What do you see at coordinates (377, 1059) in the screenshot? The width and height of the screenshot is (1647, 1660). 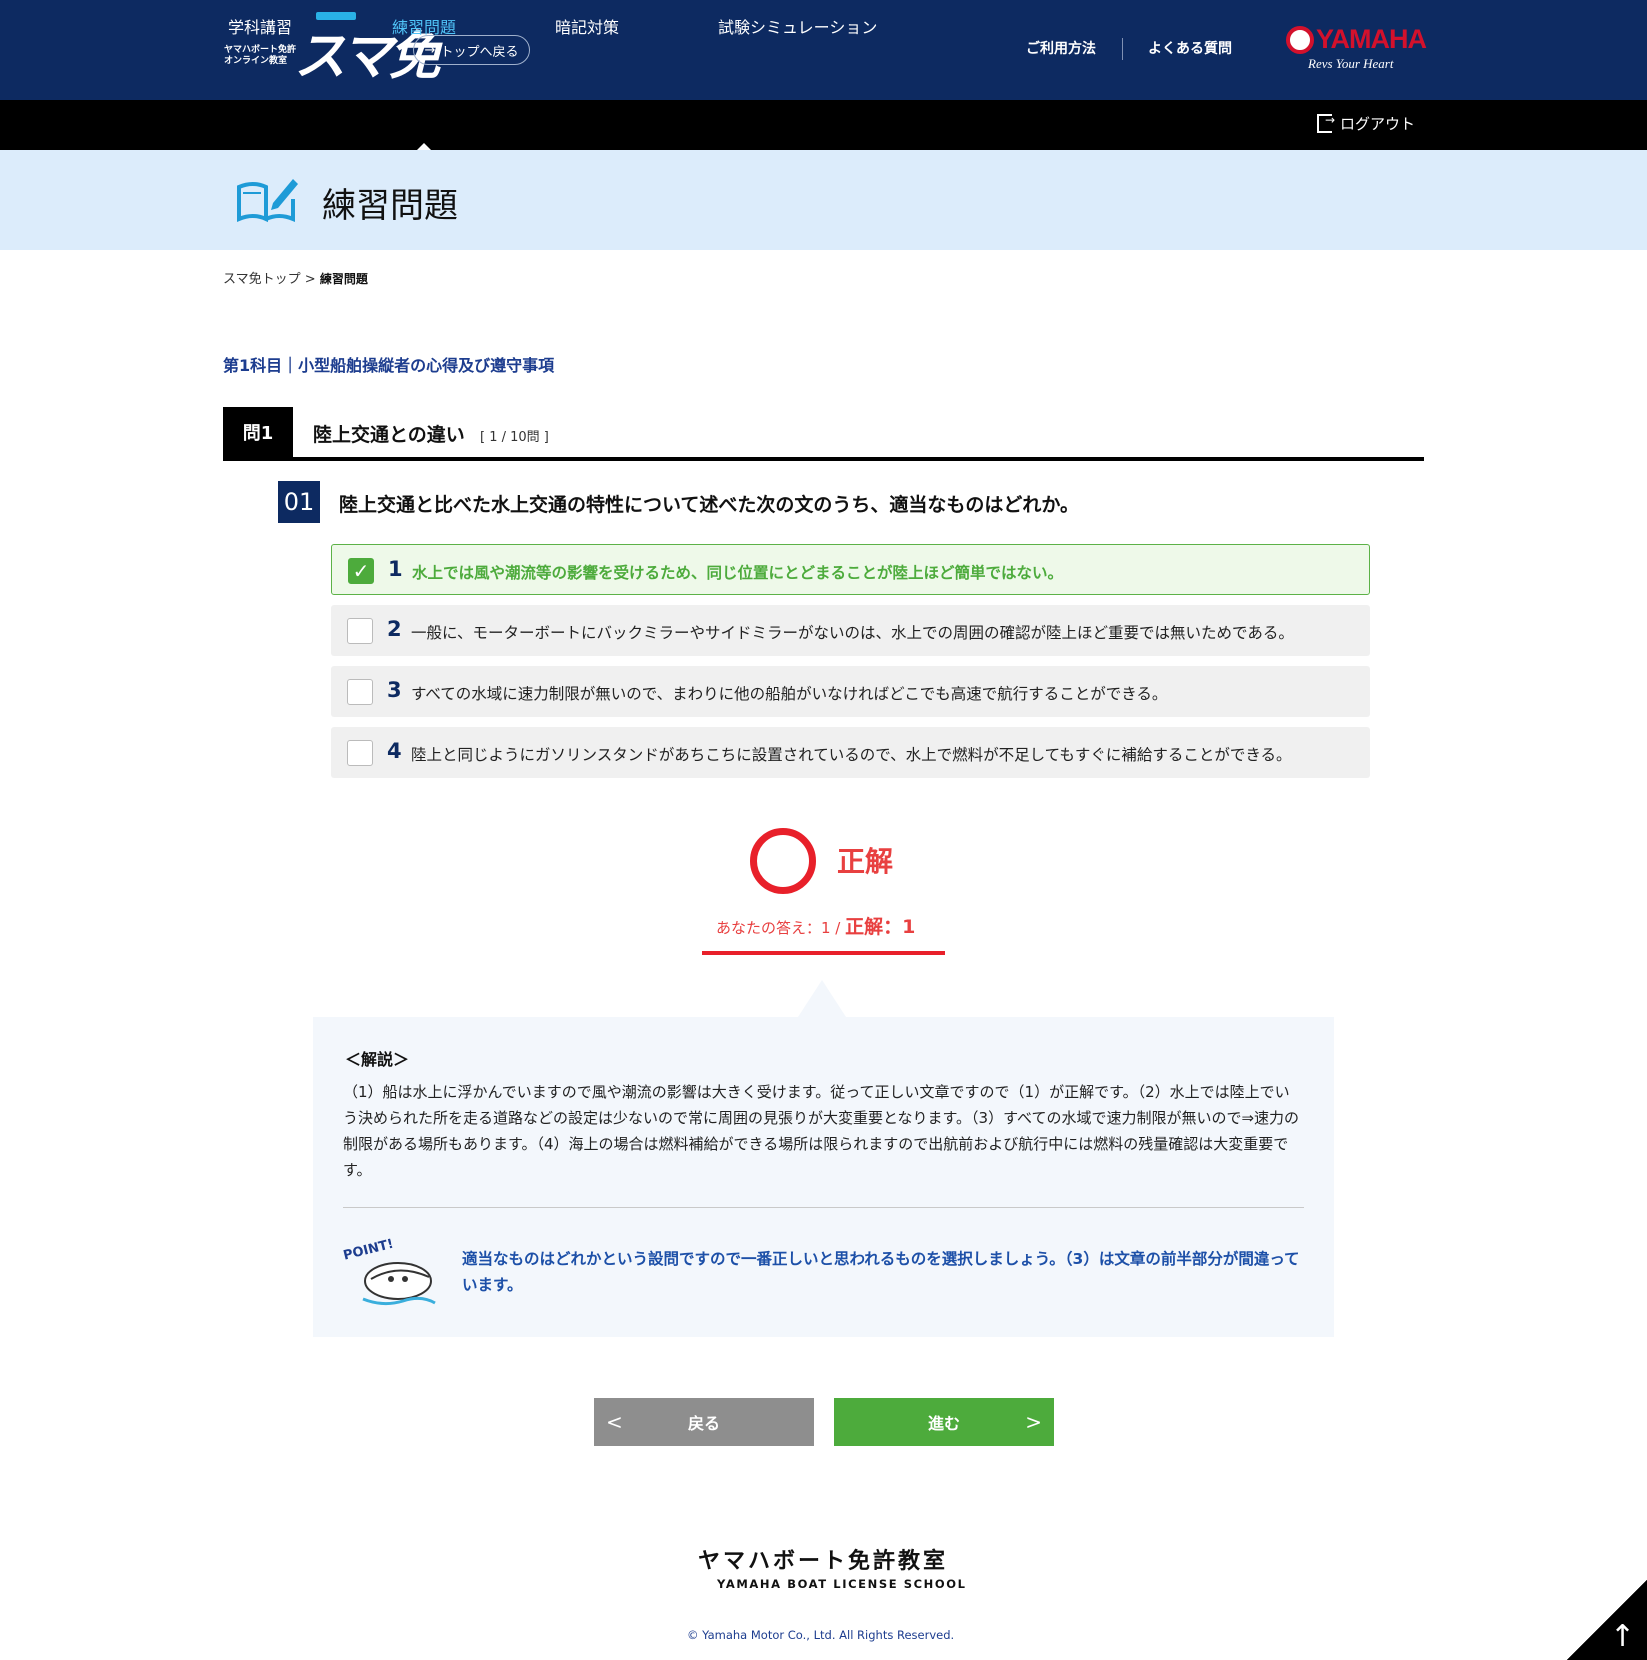 I see `explanation-heading: ＜解説＞` at bounding box center [377, 1059].